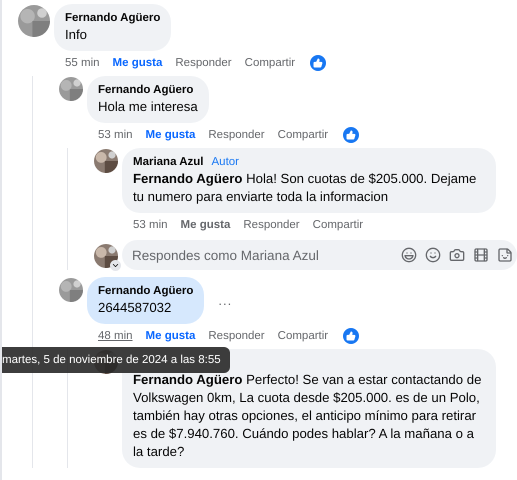 The height and width of the screenshot is (480, 517). What do you see at coordinates (307, 416) in the screenshot?
I see `comment-text: Fernando Agüero Perfecto! Se van a estar contactando de Volkswagen 0km, La cuota desde $205.000. es de un Polo, también hay otras opciones, el anticipo mínimo para retirar es de $7.940.760. Cuándo podes hablar? A la mañana o a la tarde?` at bounding box center [307, 416].